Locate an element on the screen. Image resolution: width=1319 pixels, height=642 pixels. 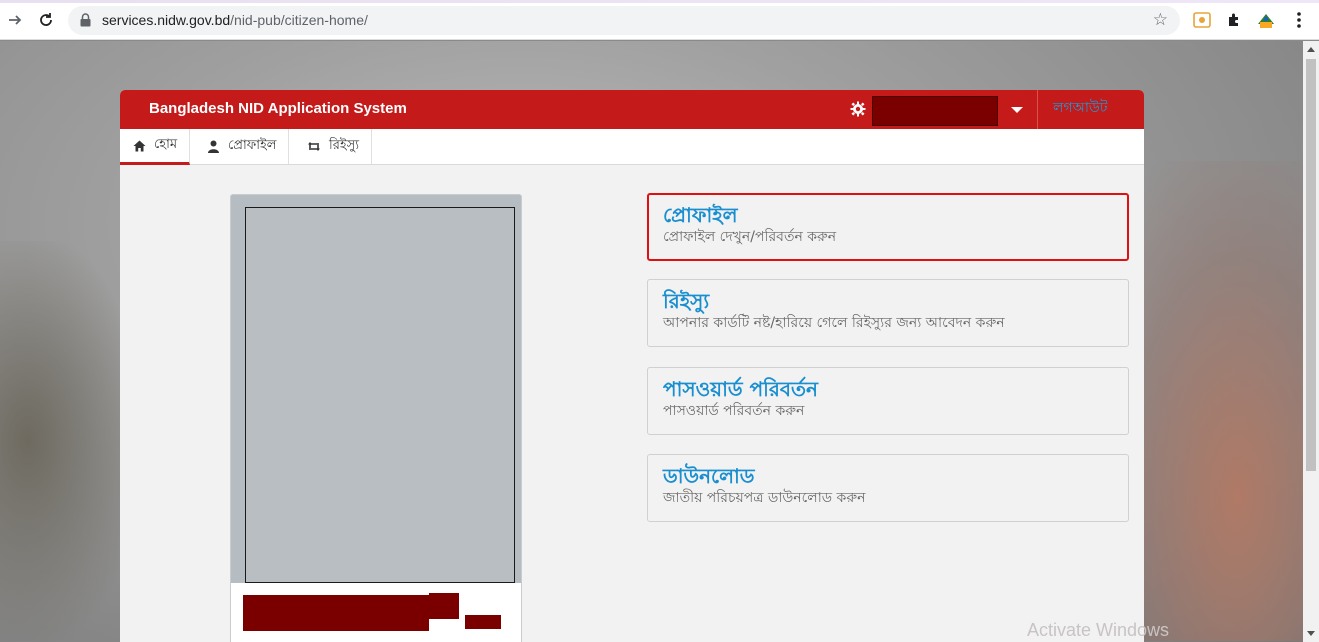
extension-camera-icon is located at coordinates (1202, 20).